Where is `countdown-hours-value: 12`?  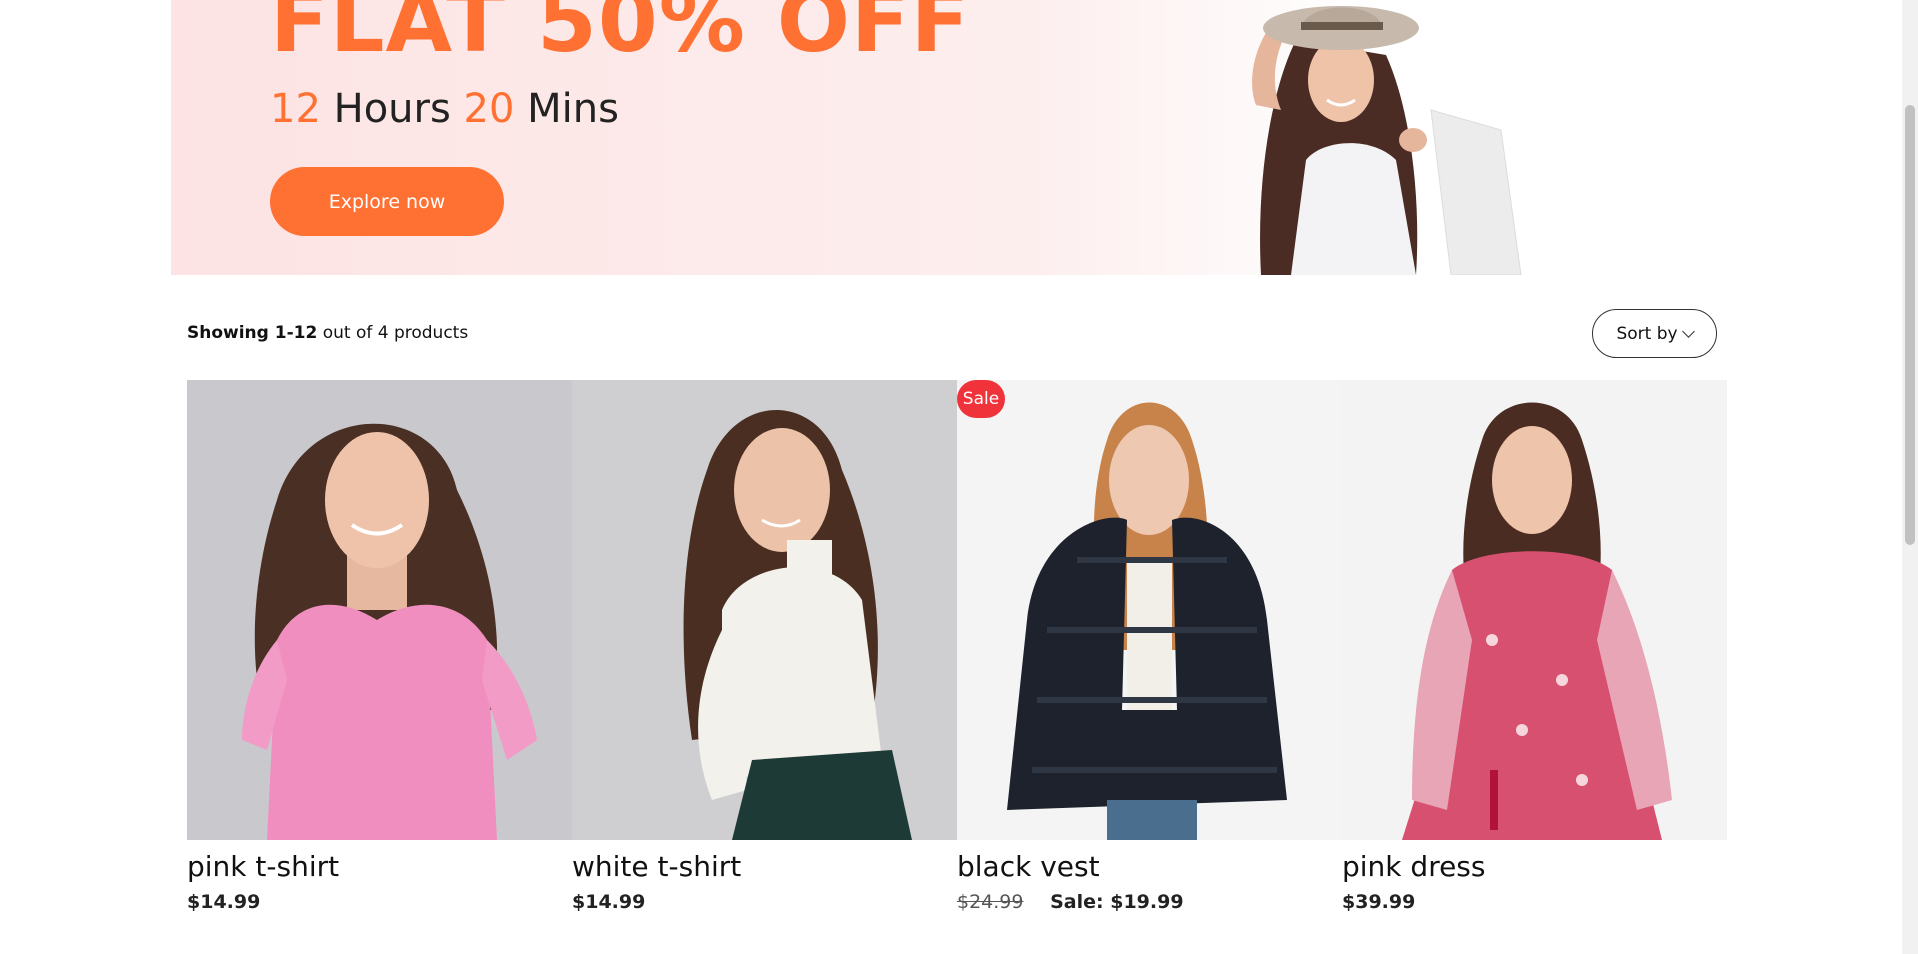
countdown-hours-value: 12 is located at coordinates (295, 109).